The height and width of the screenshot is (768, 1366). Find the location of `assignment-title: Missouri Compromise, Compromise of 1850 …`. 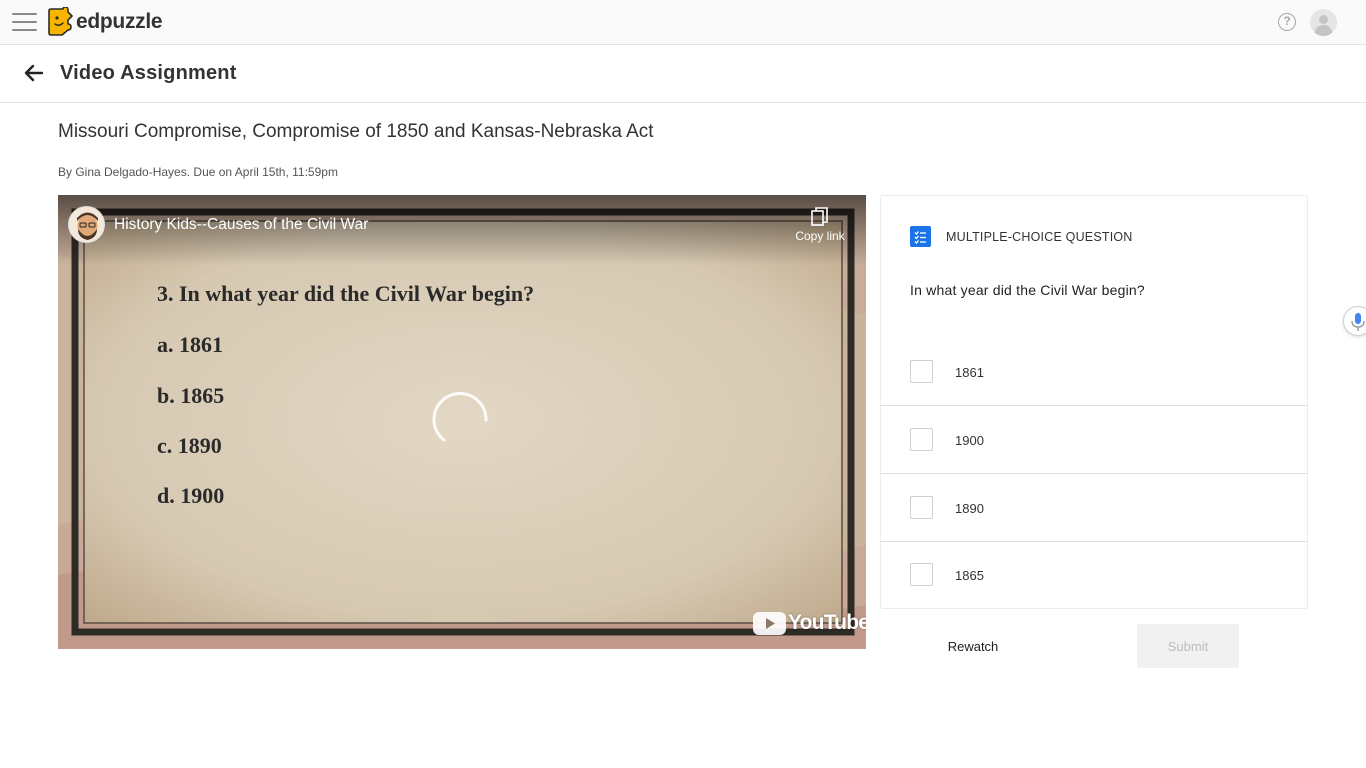

assignment-title: Missouri Compromise, Compromise of 1850 … is located at coordinates (356, 131).